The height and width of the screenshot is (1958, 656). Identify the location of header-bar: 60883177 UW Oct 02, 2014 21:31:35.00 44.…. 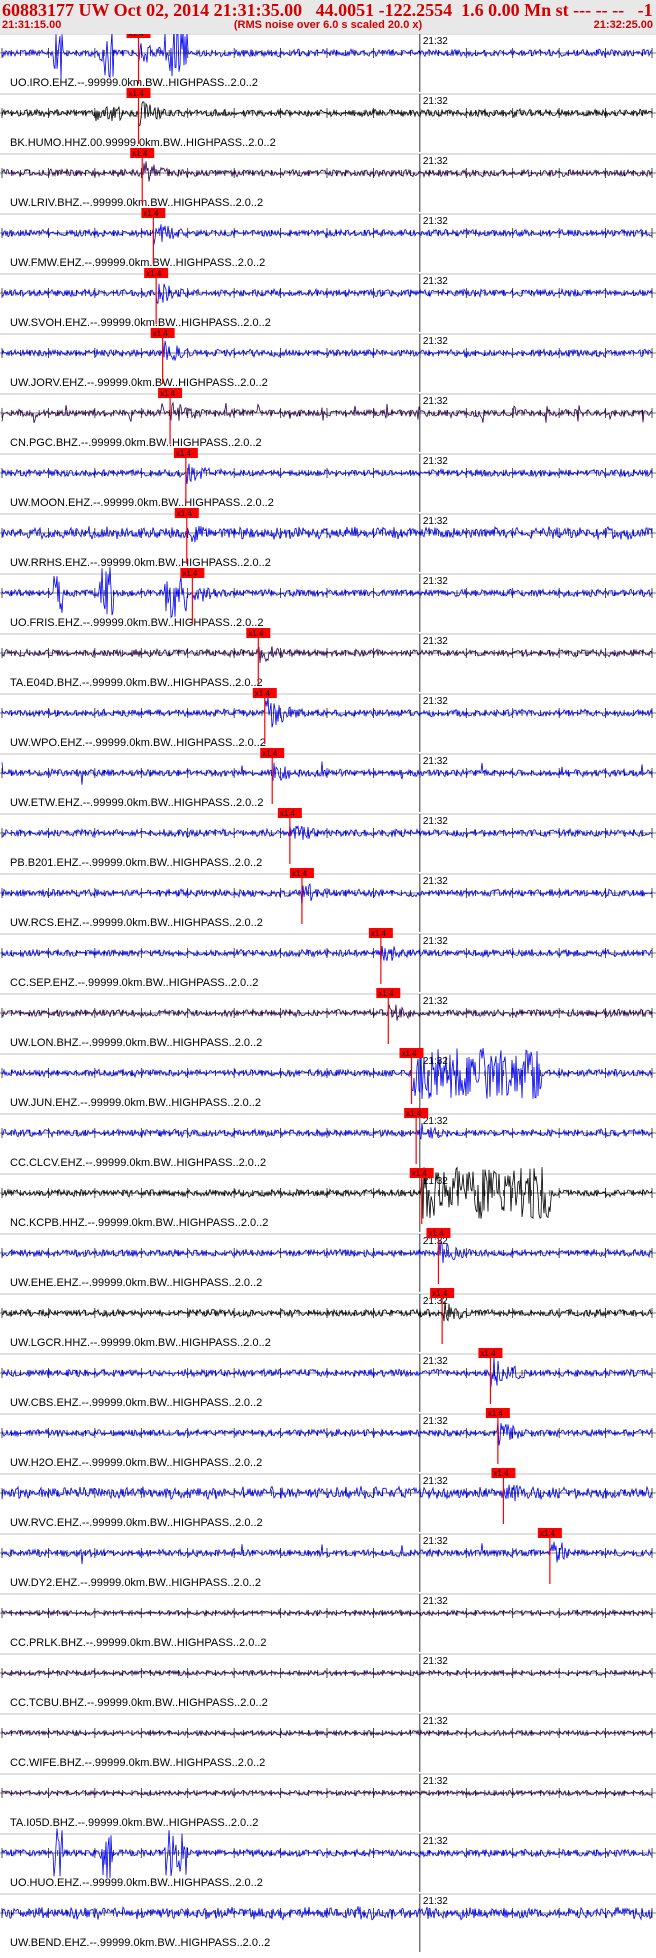
(328, 17).